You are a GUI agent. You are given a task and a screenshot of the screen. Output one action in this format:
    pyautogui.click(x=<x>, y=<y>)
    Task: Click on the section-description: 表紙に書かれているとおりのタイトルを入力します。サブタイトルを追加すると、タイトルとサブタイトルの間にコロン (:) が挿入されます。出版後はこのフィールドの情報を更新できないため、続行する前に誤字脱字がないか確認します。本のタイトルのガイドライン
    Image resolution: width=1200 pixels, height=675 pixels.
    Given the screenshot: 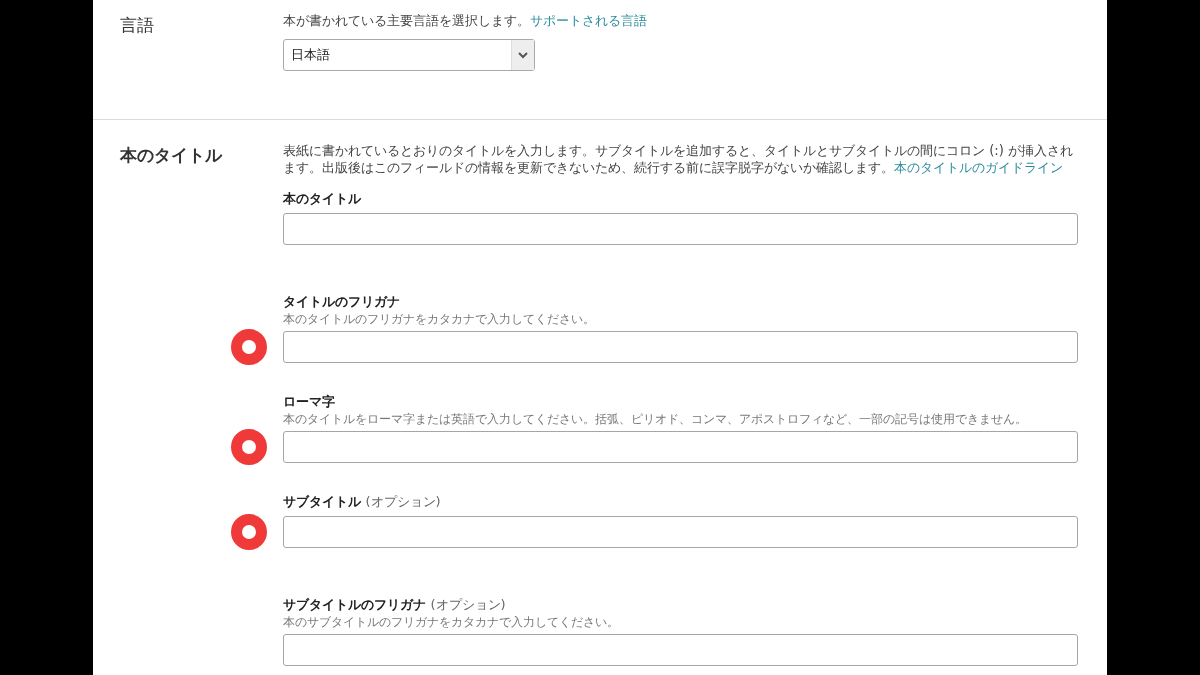 What is the action you would take?
    pyautogui.click(x=679, y=159)
    